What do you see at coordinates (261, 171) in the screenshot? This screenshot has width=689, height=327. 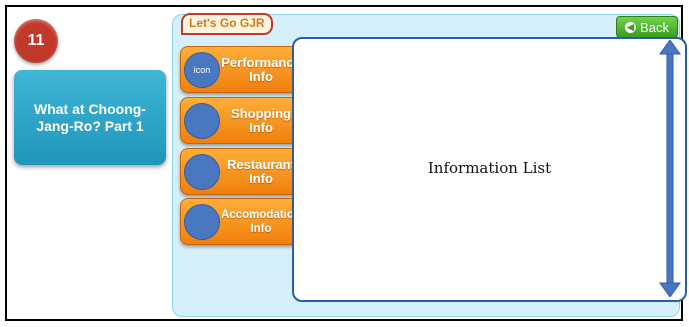 I see `restaurant-info-label: Restaurant Info` at bounding box center [261, 171].